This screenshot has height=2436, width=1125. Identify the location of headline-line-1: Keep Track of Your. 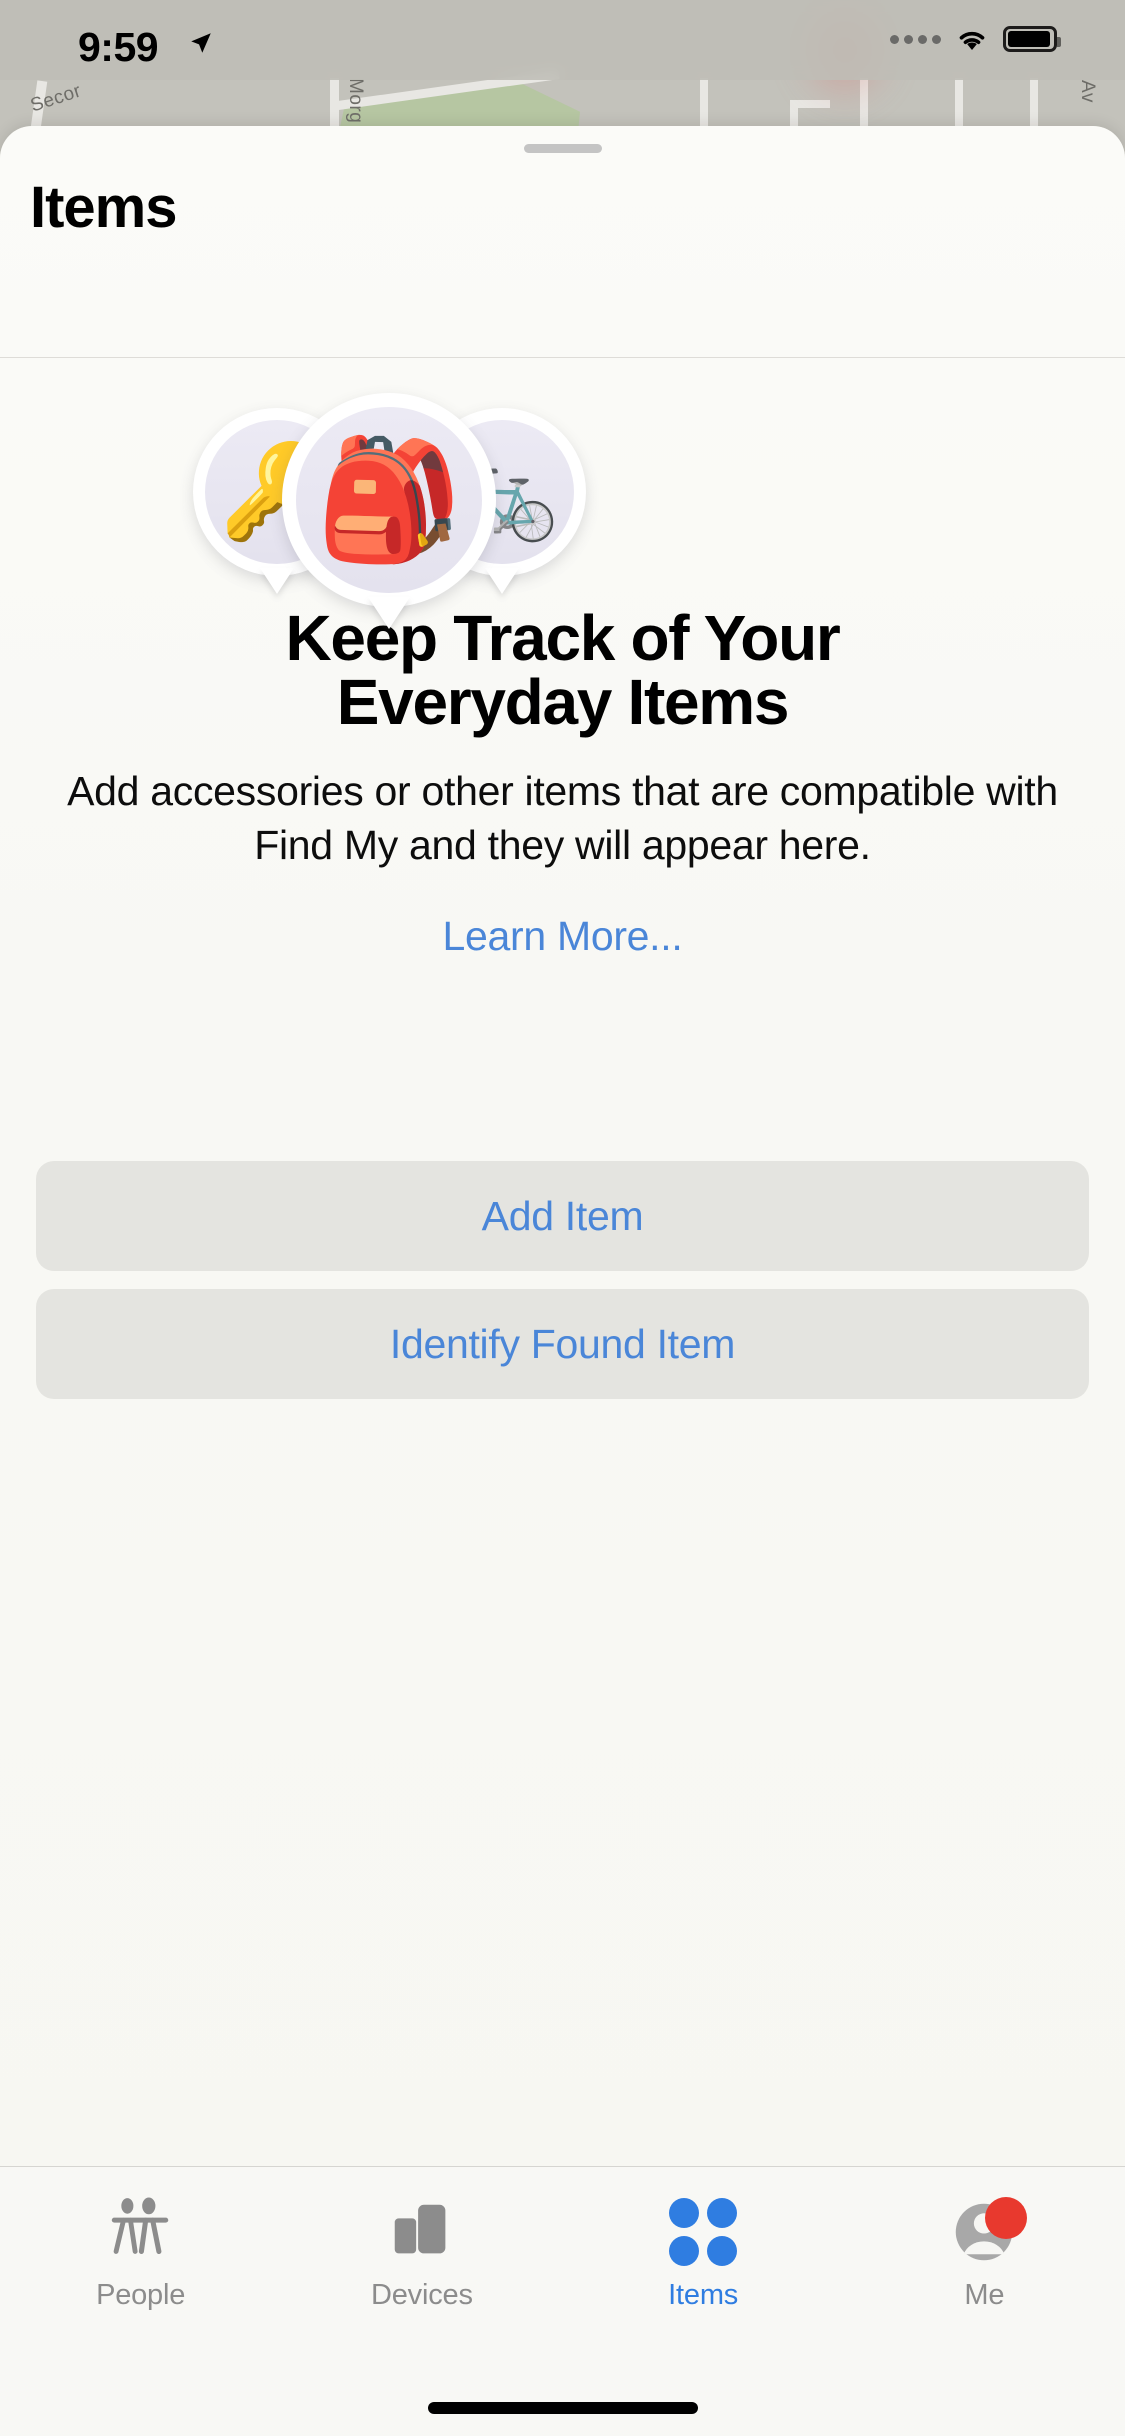
(563, 638).